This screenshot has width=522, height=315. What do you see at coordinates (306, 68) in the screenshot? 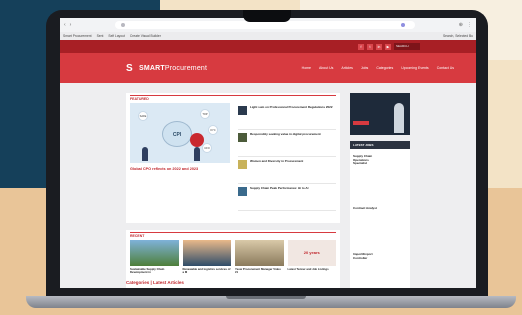
I see `nav-item-home: Home` at bounding box center [306, 68].